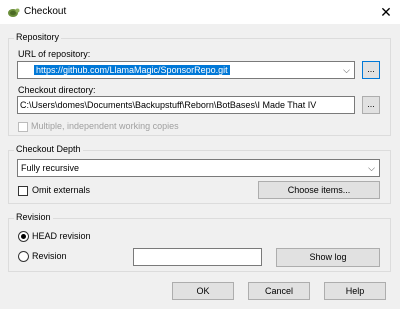  I want to click on revision-group-label: Revision, so click(33, 217).